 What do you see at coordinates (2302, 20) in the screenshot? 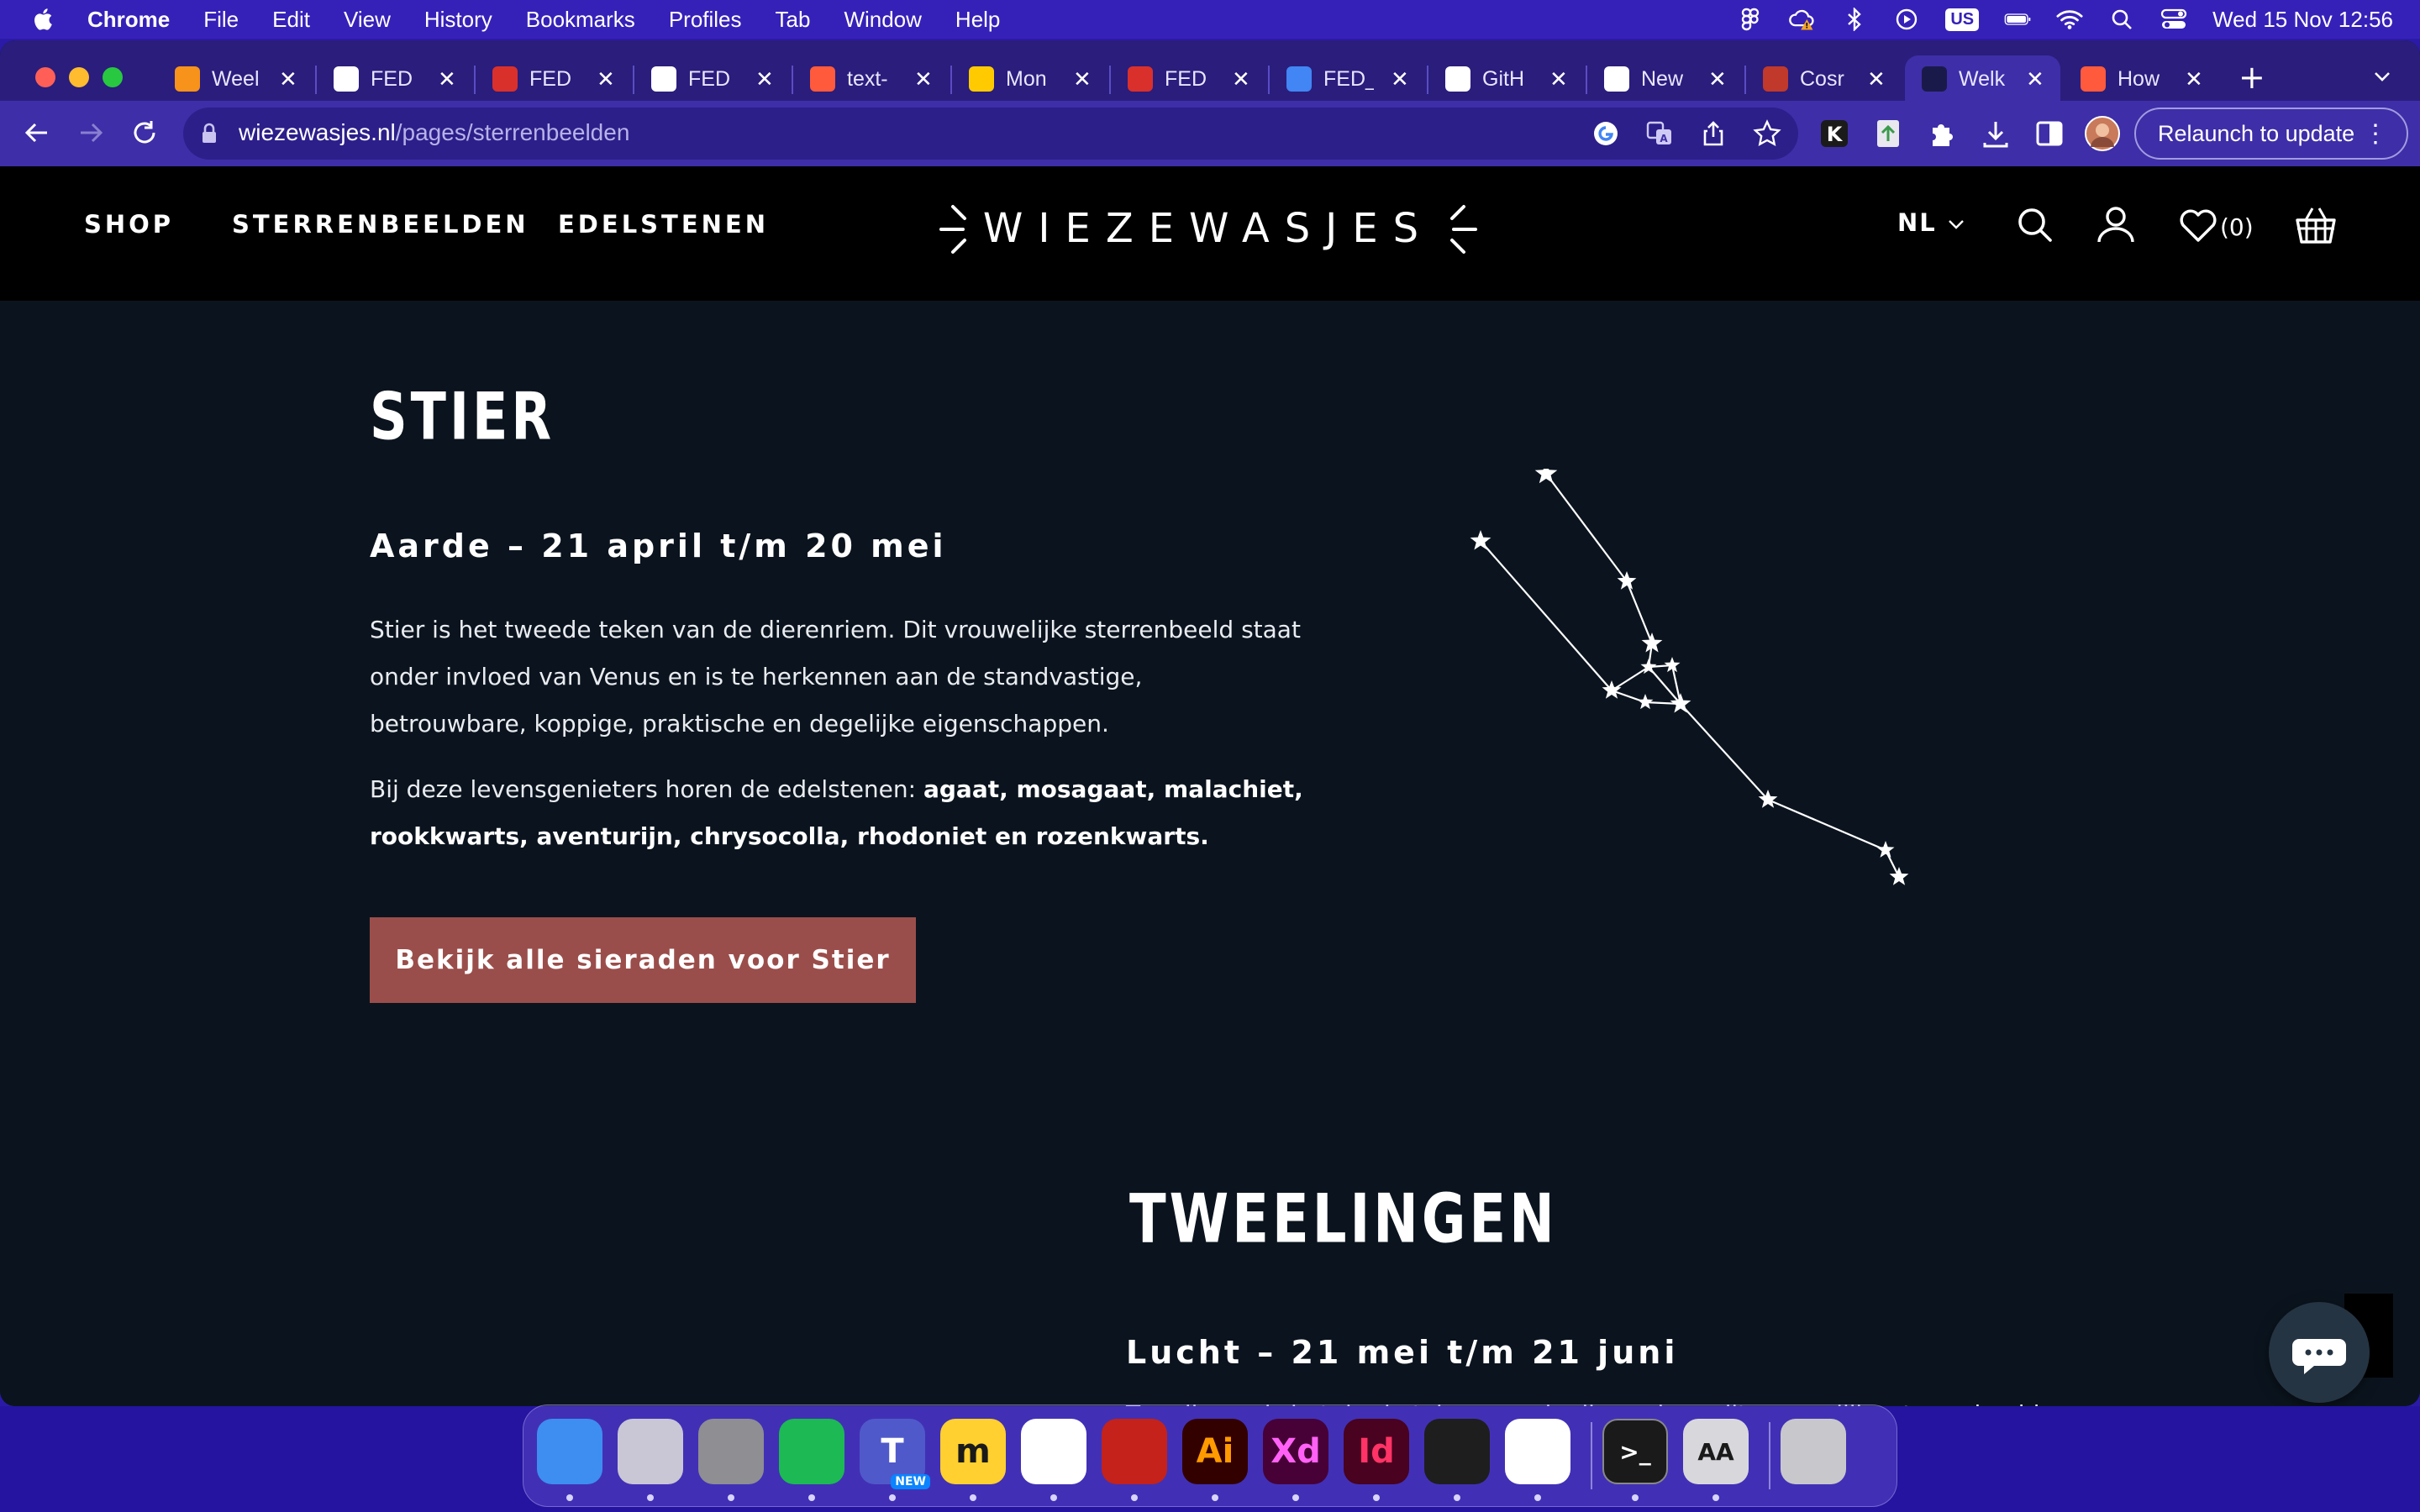
I see `menubar-clock: Wed 15 Nov 12:56` at bounding box center [2302, 20].